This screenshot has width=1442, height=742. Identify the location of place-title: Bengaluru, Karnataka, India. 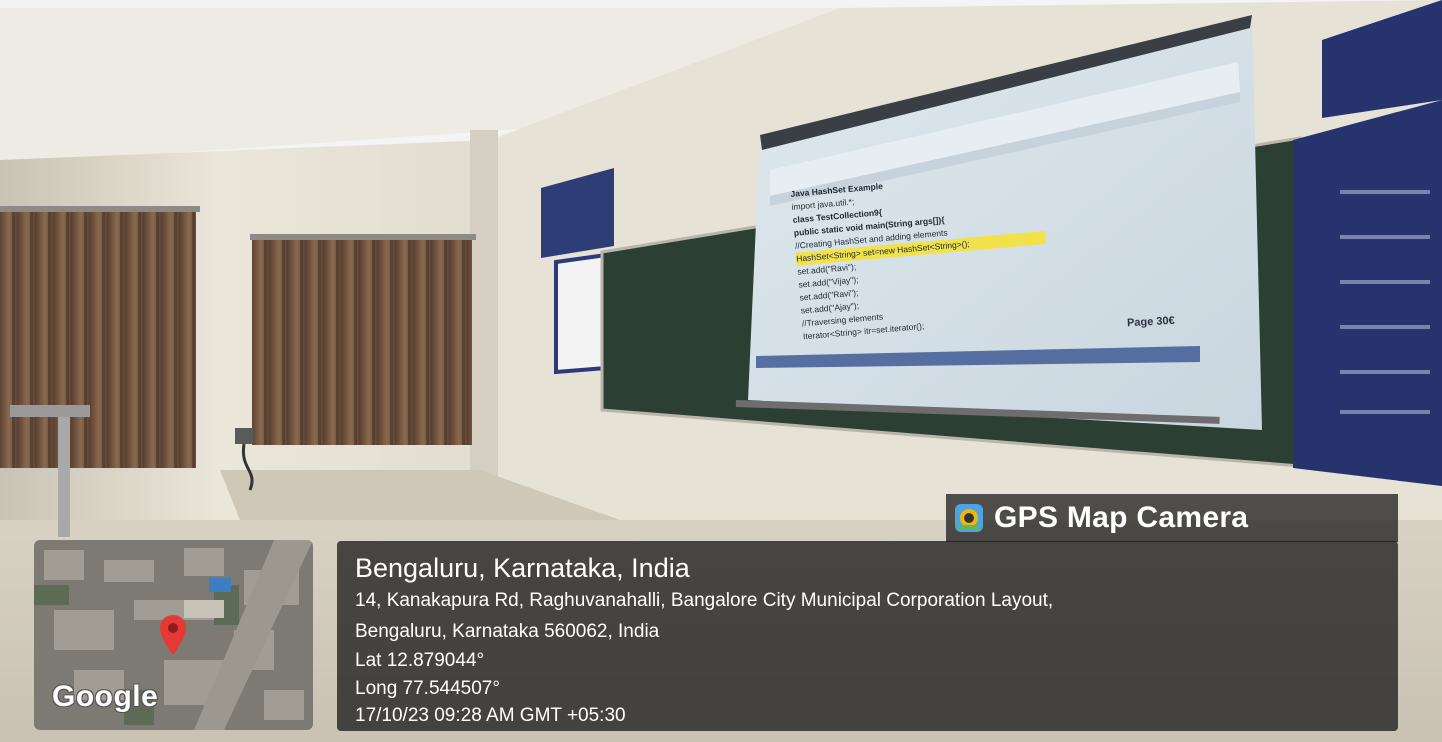
(522, 568).